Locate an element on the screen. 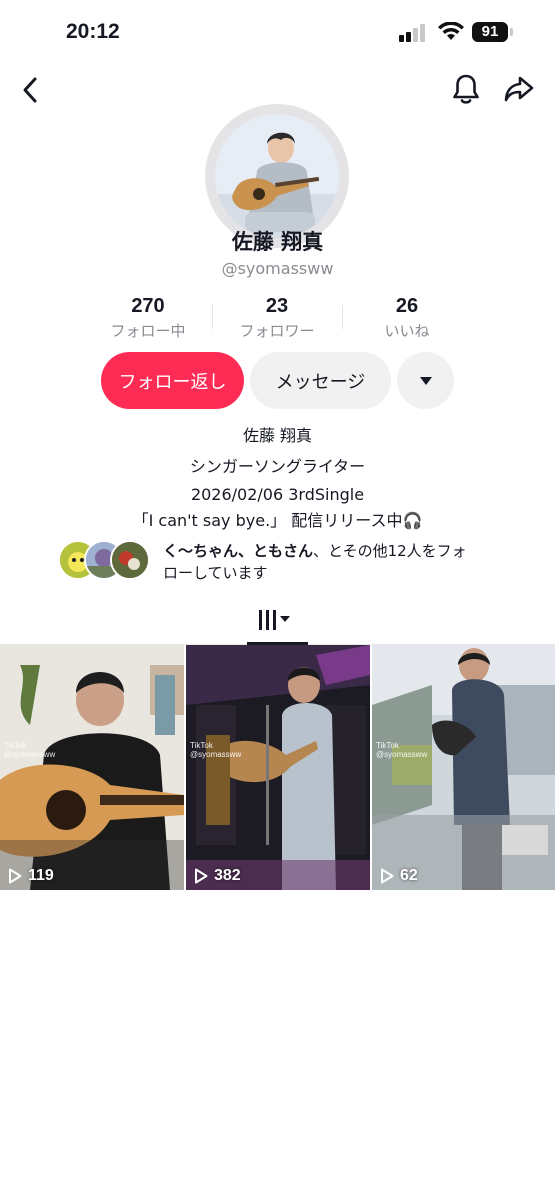 The image size is (555, 1200). video-view-count: 62 is located at coordinates (399, 876).